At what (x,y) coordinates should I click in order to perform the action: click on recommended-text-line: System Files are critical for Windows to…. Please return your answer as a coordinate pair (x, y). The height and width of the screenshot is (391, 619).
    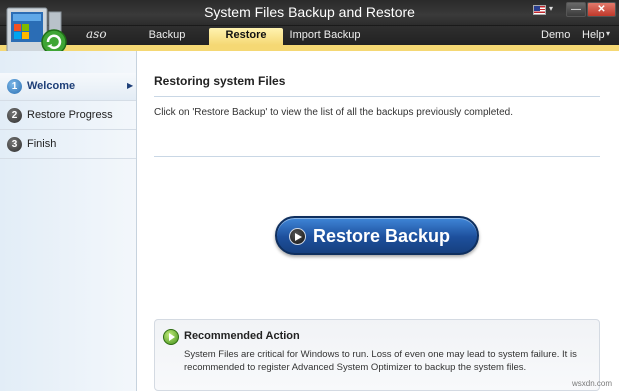
    Looking at the image, I should click on (380, 354).